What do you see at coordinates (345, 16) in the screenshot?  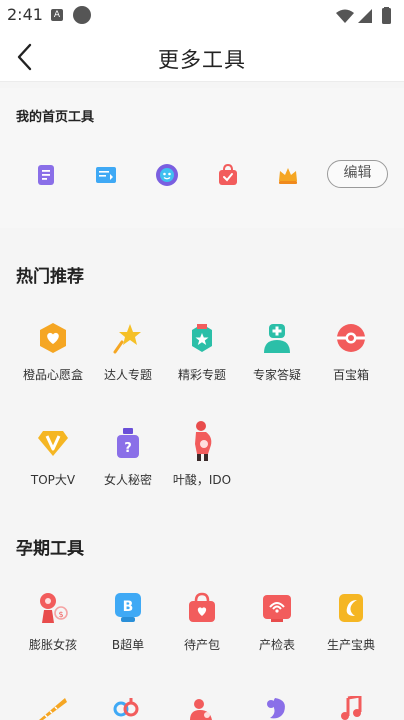 I see `wifi-icon` at bounding box center [345, 16].